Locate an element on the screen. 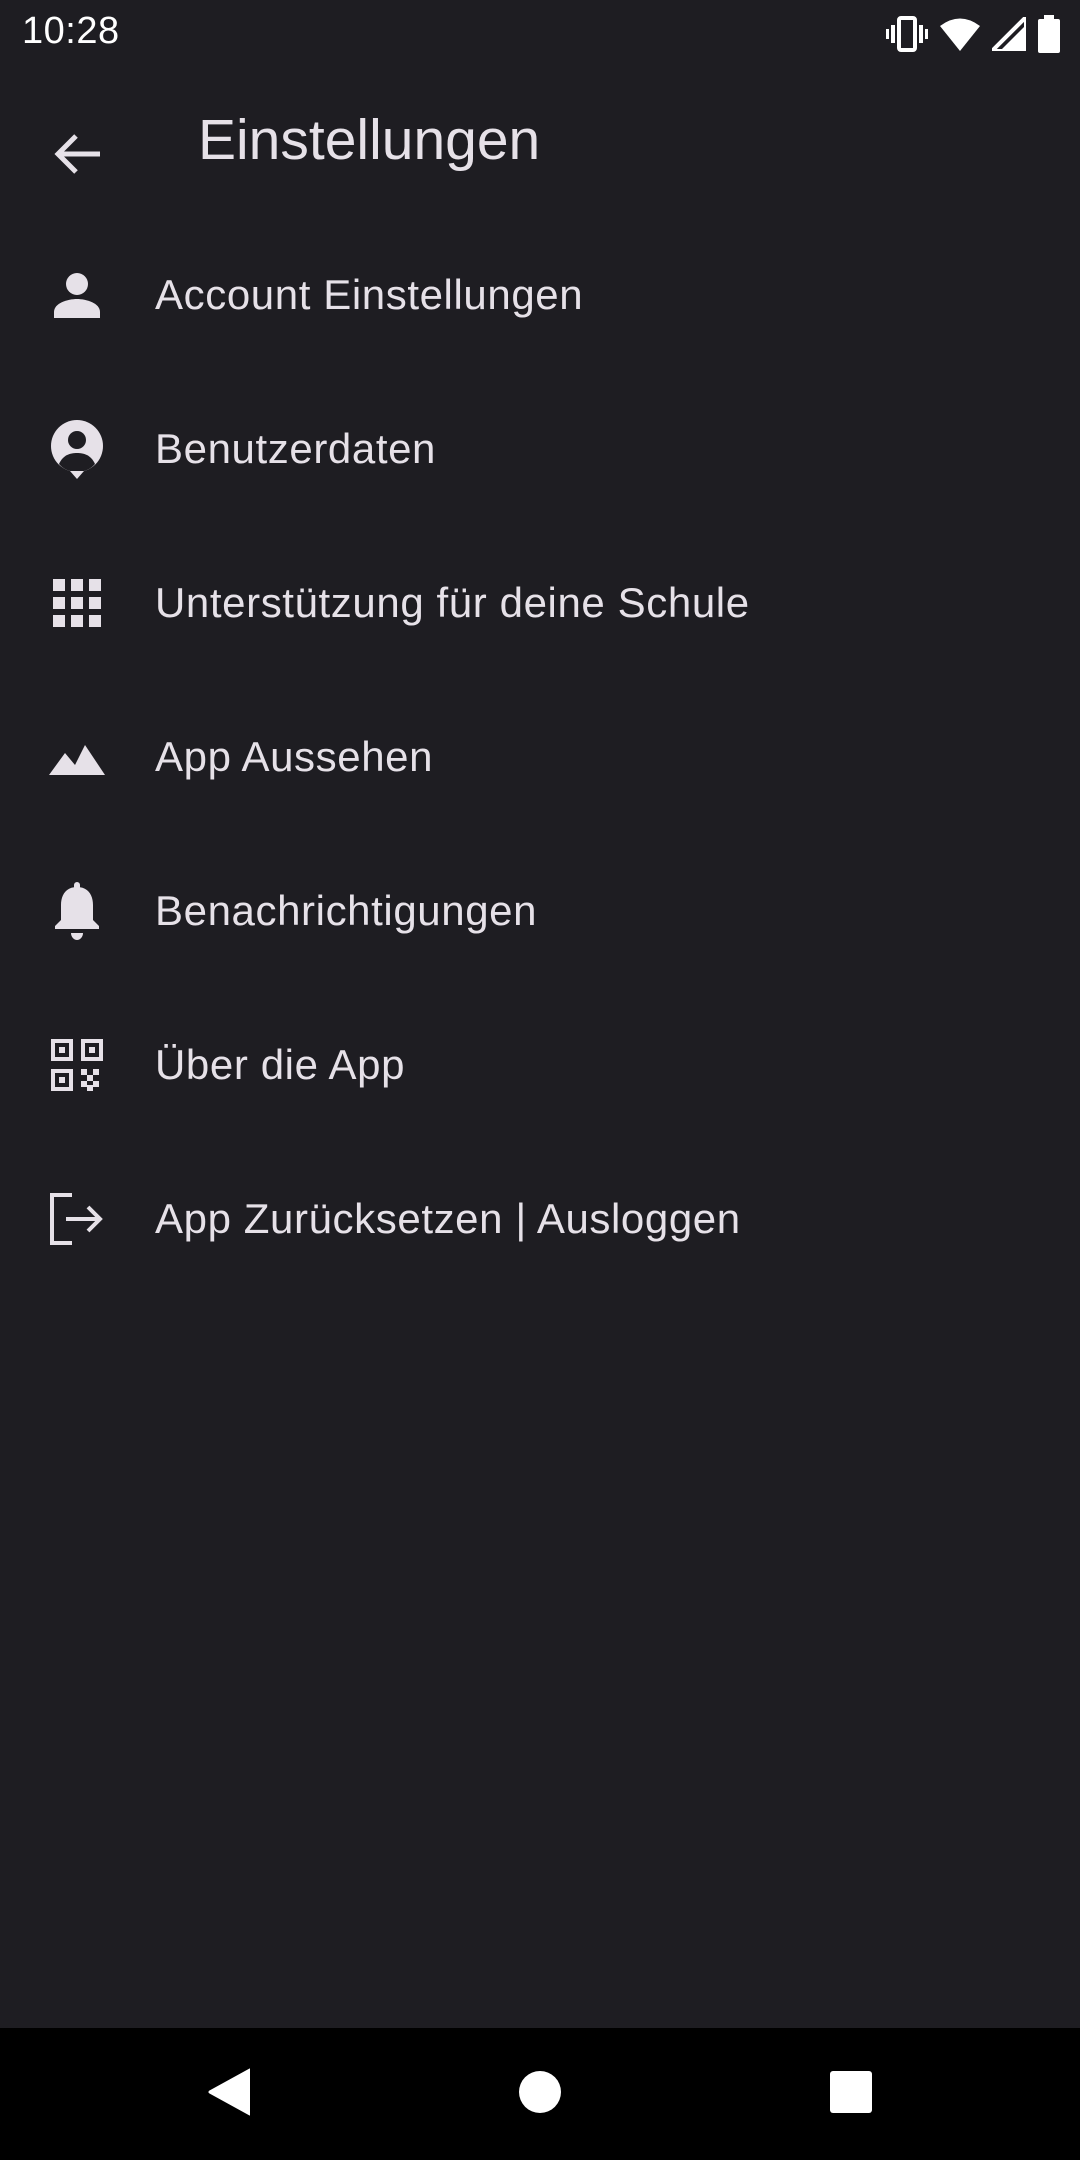  person-icon is located at coordinates (77, 295).